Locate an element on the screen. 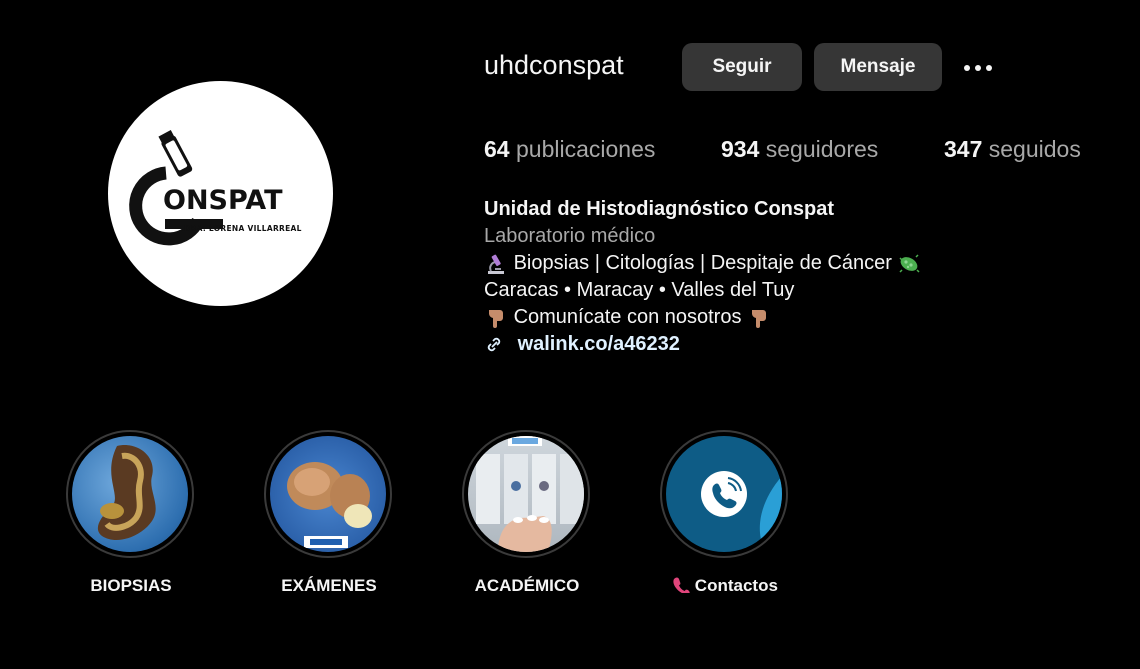  message-button: Mensaje is located at coordinates (878, 67).